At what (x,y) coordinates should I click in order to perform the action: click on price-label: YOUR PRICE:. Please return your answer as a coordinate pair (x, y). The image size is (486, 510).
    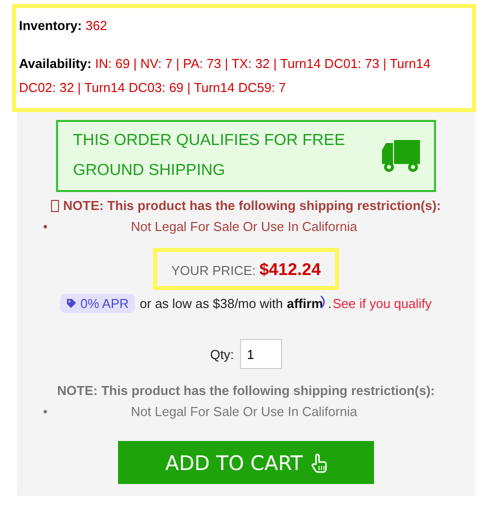
    Looking at the image, I should click on (213, 270).